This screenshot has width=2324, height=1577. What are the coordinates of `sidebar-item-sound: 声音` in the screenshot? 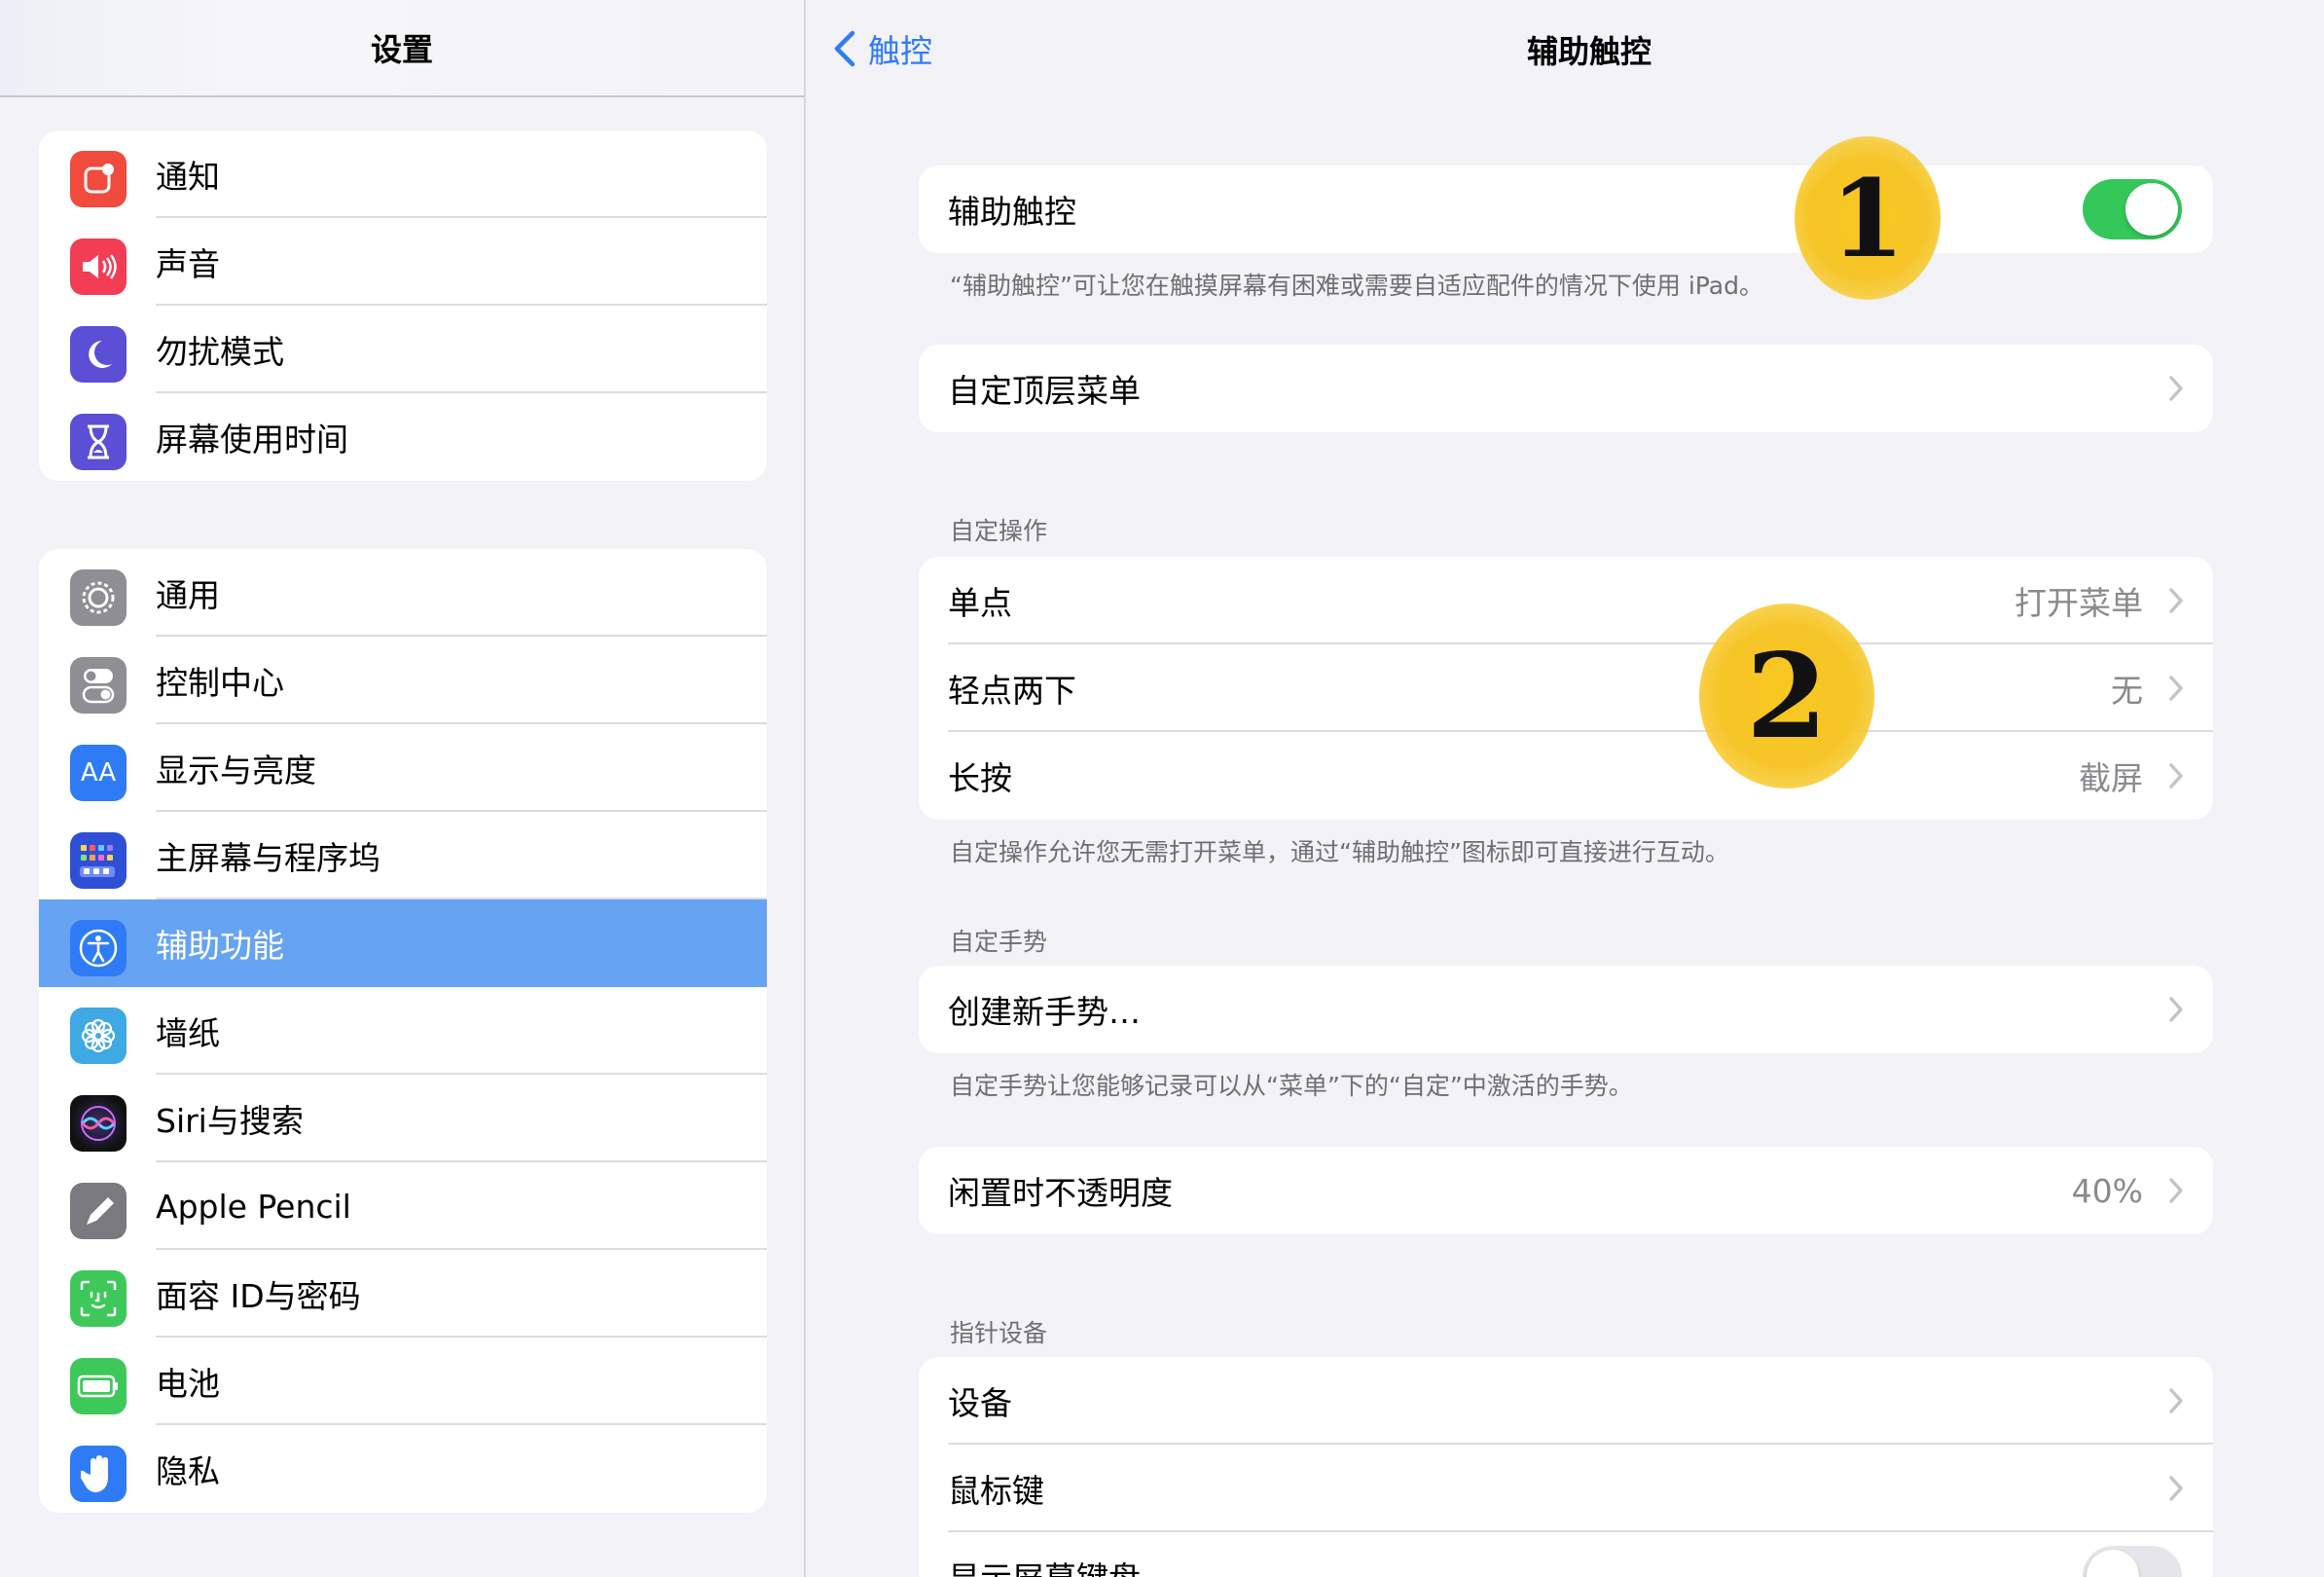 It's located at (403, 262).